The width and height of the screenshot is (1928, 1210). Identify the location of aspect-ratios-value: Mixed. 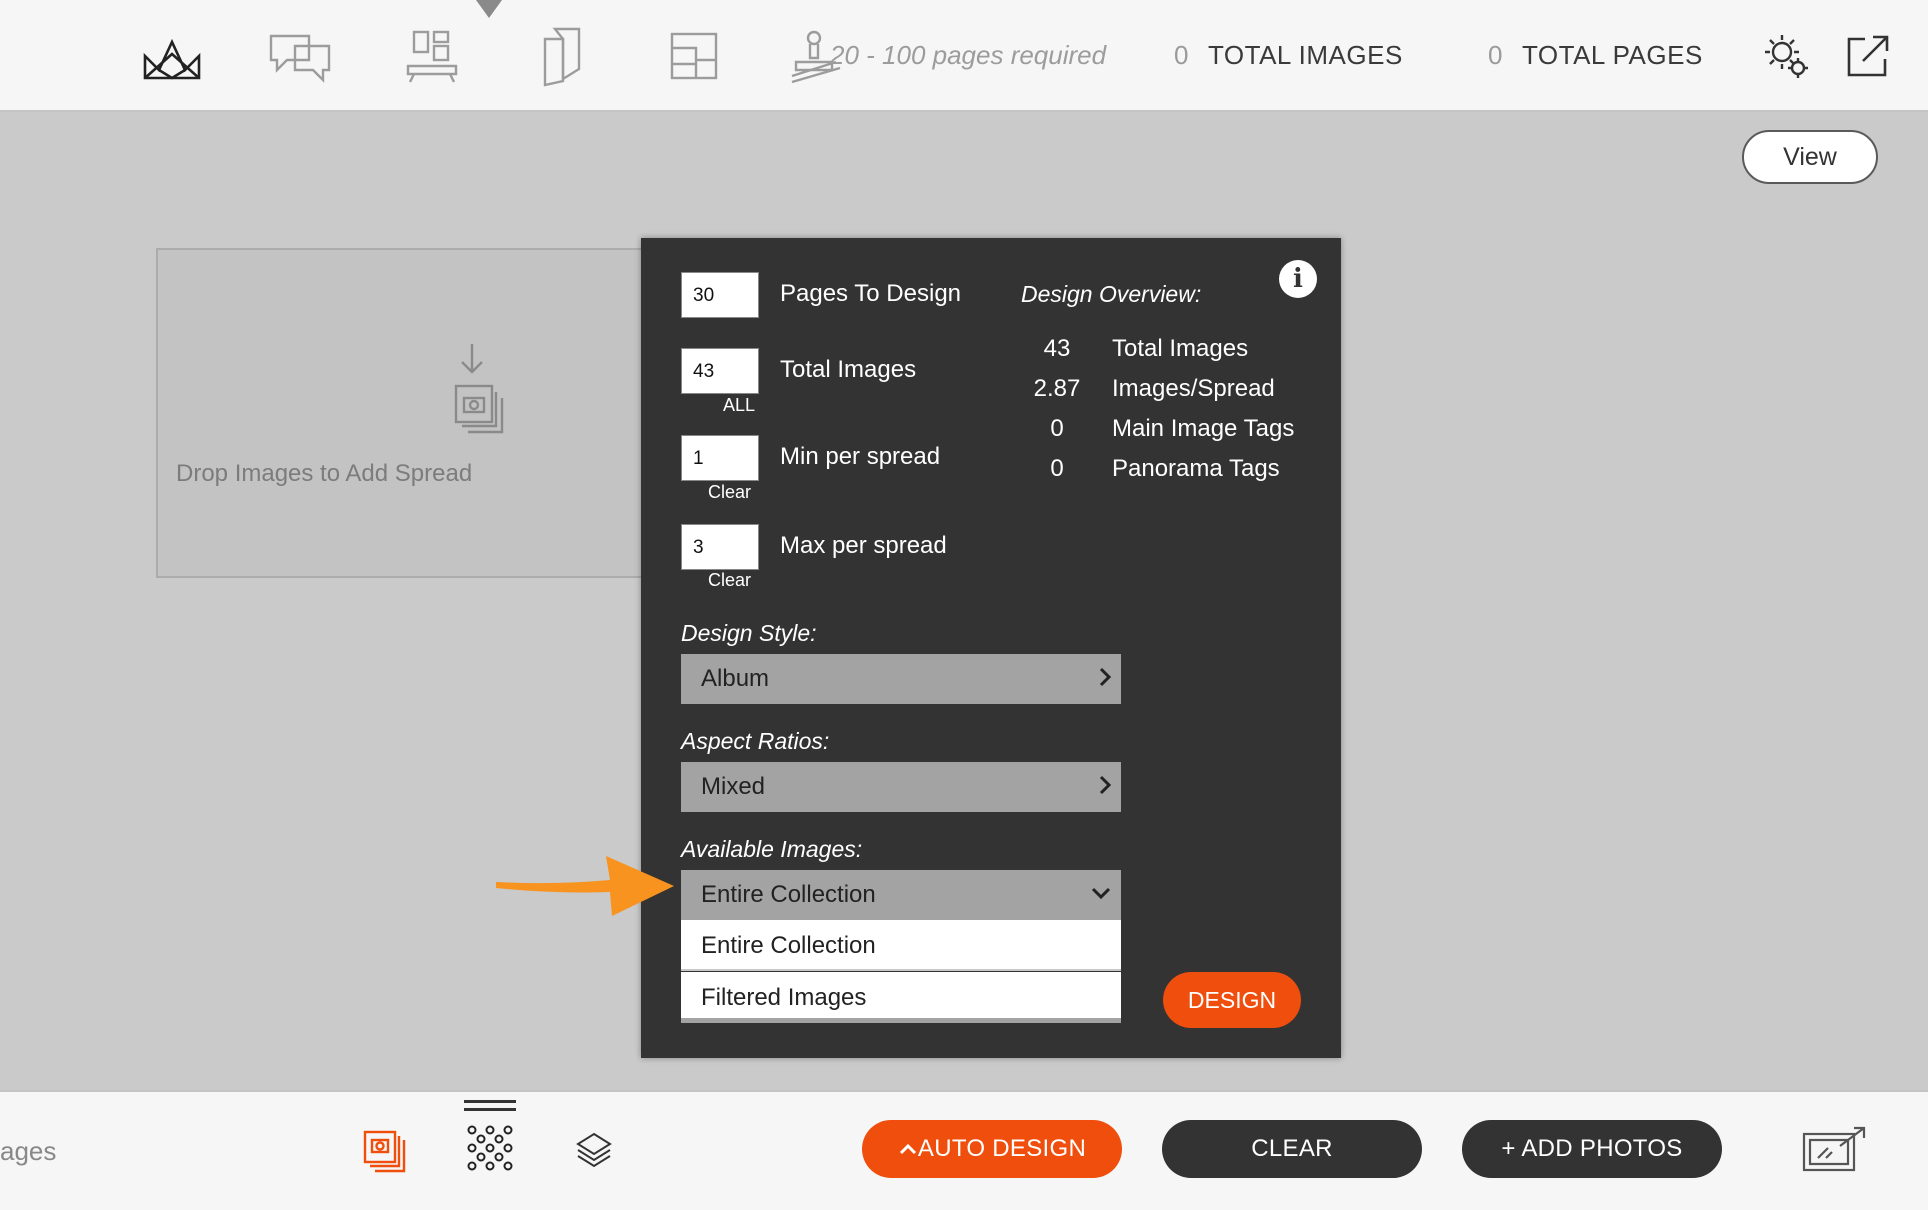
(733, 786).